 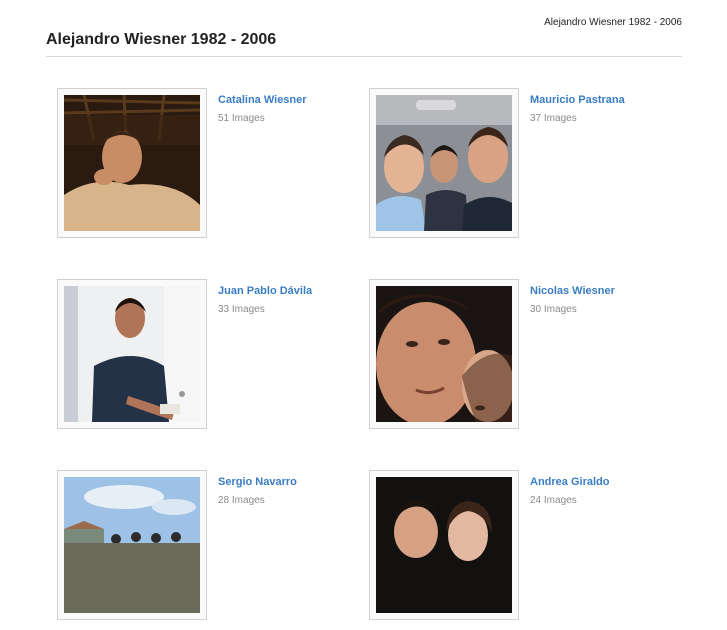 I want to click on site-name: Alejandro Wiesner 1982 - 2006, so click(x=613, y=22).